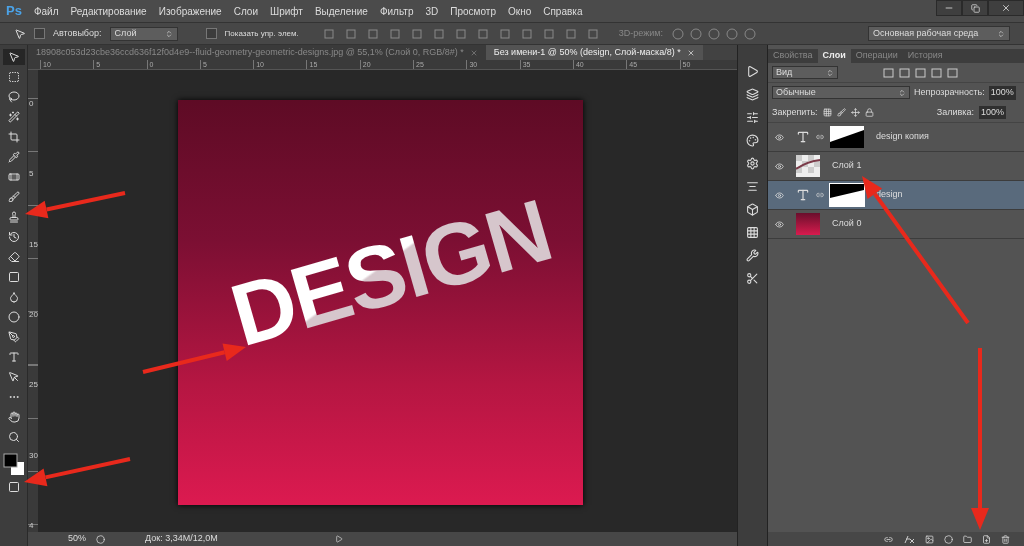 This screenshot has height=546, width=1024. What do you see at coordinates (13, 487) in the screenshot?
I see `quick-mask-icon` at bounding box center [13, 487].